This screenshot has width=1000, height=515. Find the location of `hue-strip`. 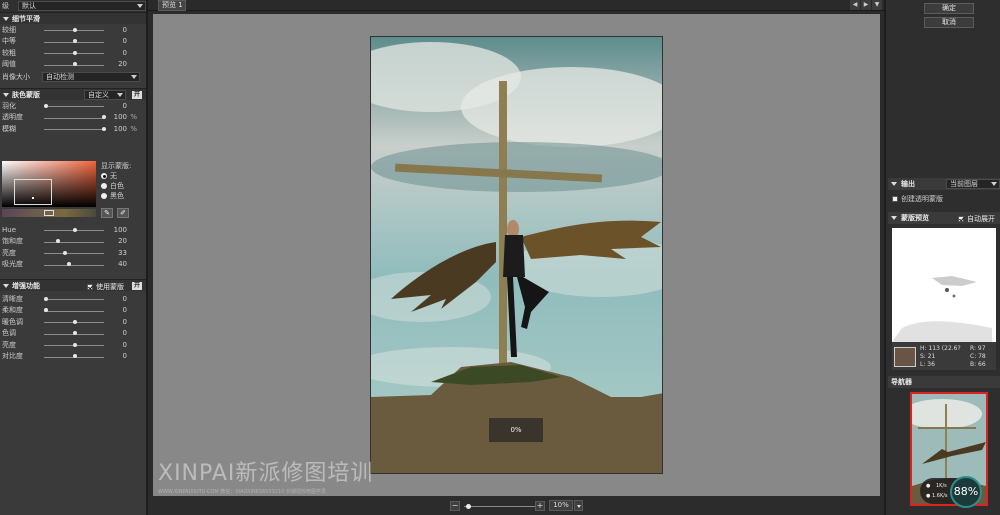

hue-strip is located at coordinates (49, 213).